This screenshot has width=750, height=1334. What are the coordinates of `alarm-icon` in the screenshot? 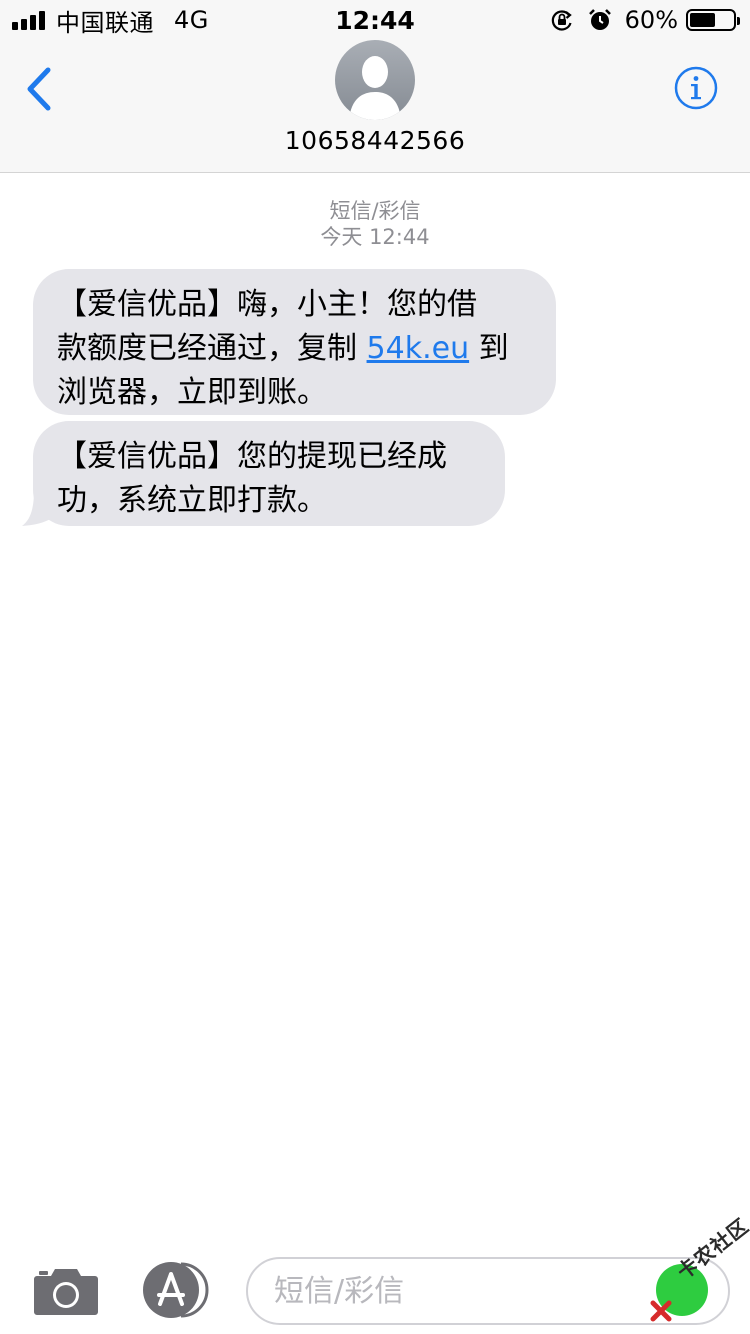 It's located at (599, 19).